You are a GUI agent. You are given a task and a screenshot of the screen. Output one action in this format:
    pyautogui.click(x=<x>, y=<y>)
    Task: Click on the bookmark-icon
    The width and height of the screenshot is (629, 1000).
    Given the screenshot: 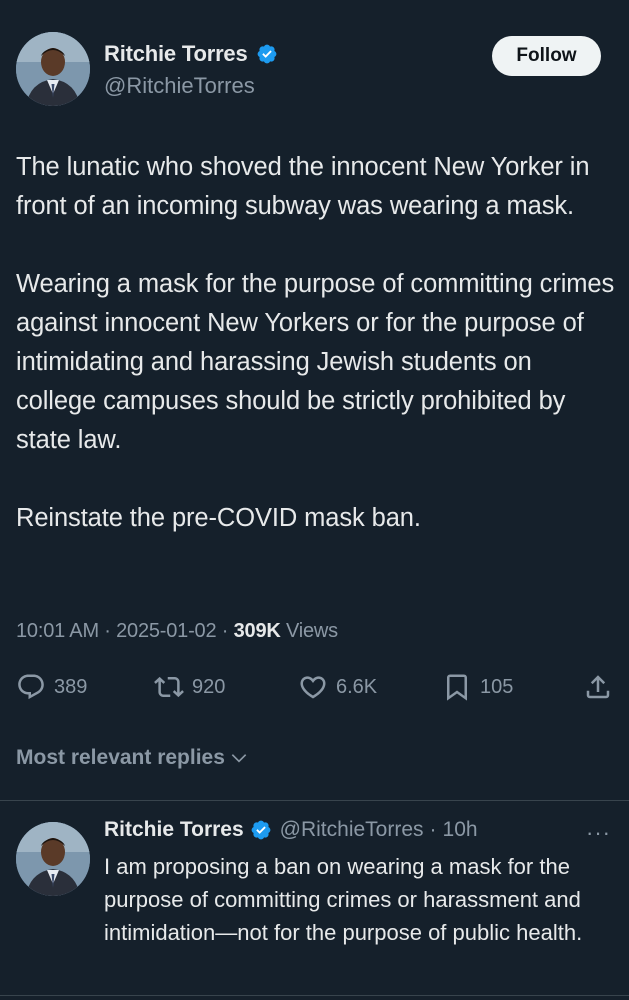 What is the action you would take?
    pyautogui.click(x=457, y=687)
    